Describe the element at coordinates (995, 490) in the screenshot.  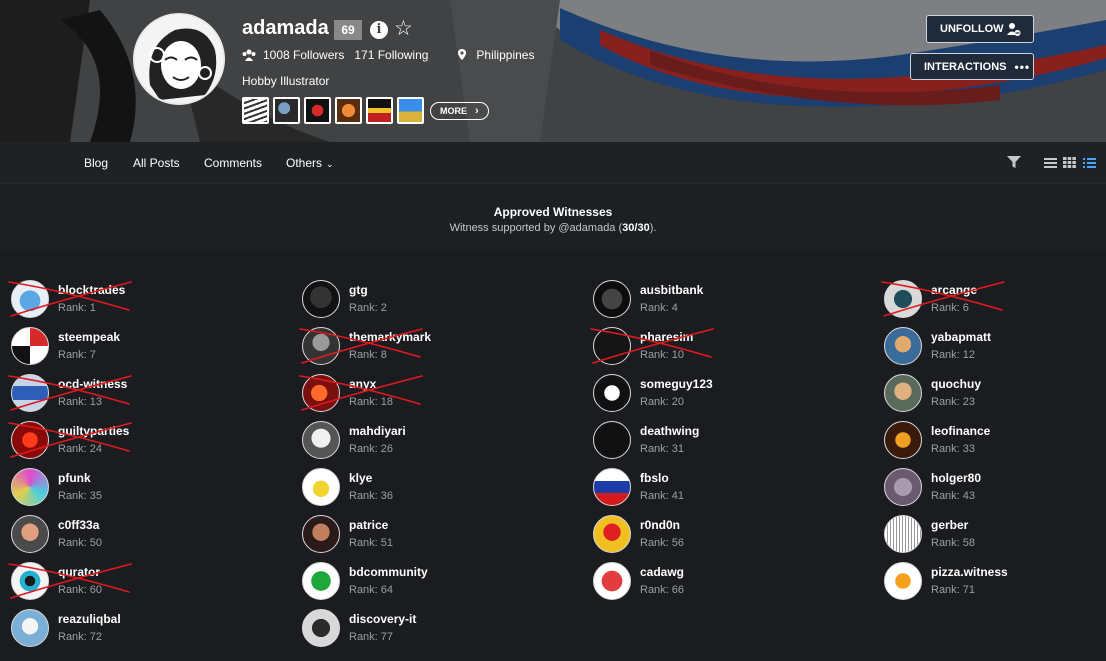
I see `witness-item: holger80 Rank: 43` at that location.